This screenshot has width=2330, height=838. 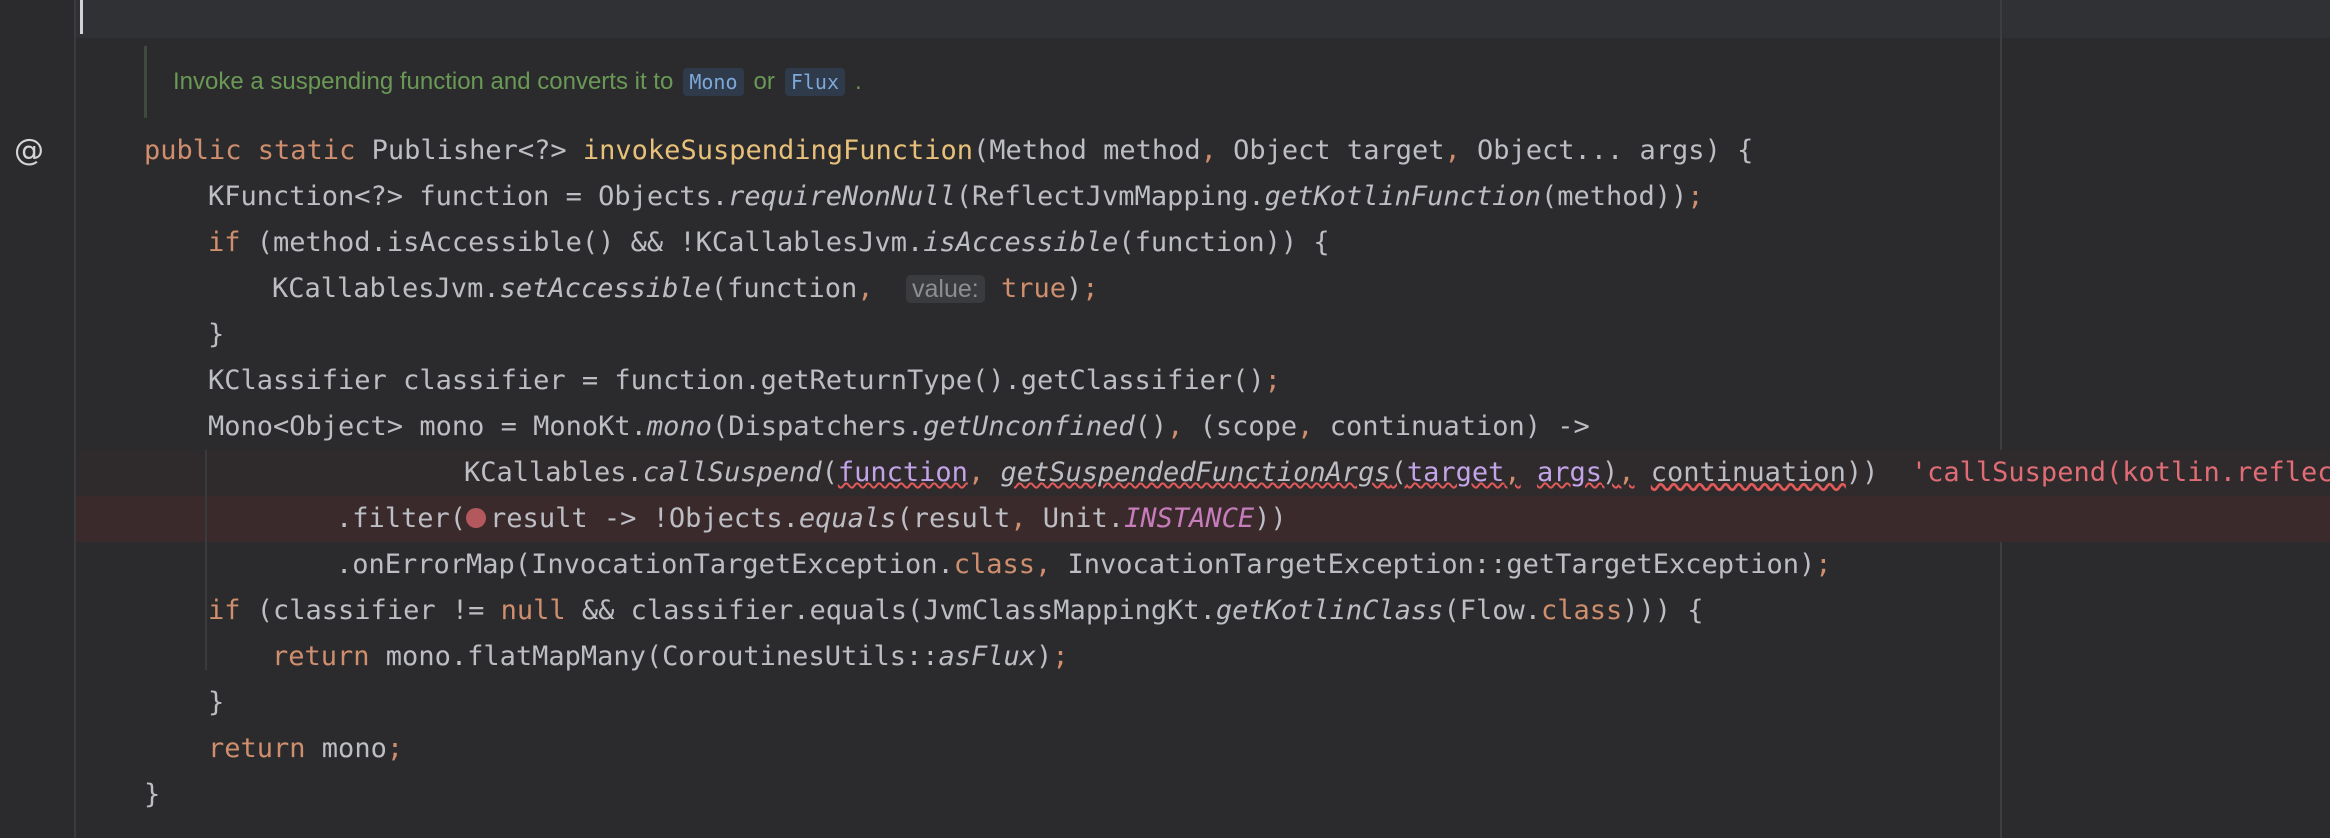 What do you see at coordinates (764, 81) in the screenshot?
I see `doc-text-or: or` at bounding box center [764, 81].